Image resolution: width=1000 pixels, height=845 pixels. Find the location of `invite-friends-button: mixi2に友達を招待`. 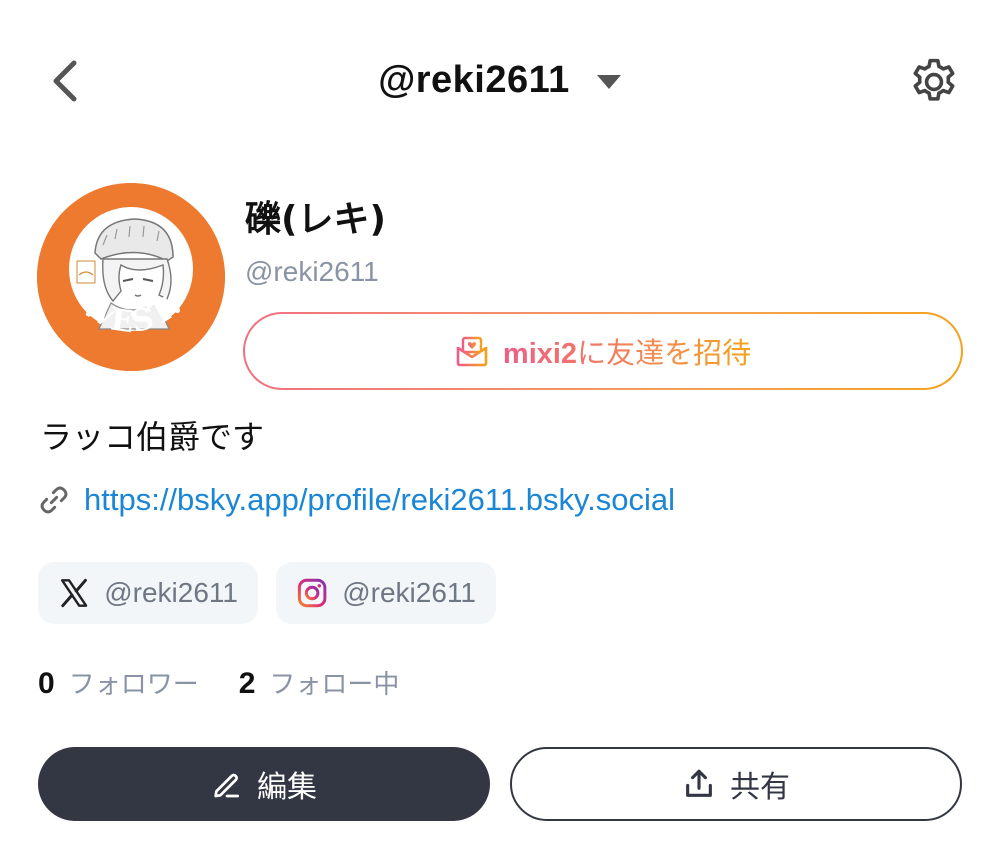

invite-friends-button: mixi2に友達を招待 is located at coordinates (603, 351).